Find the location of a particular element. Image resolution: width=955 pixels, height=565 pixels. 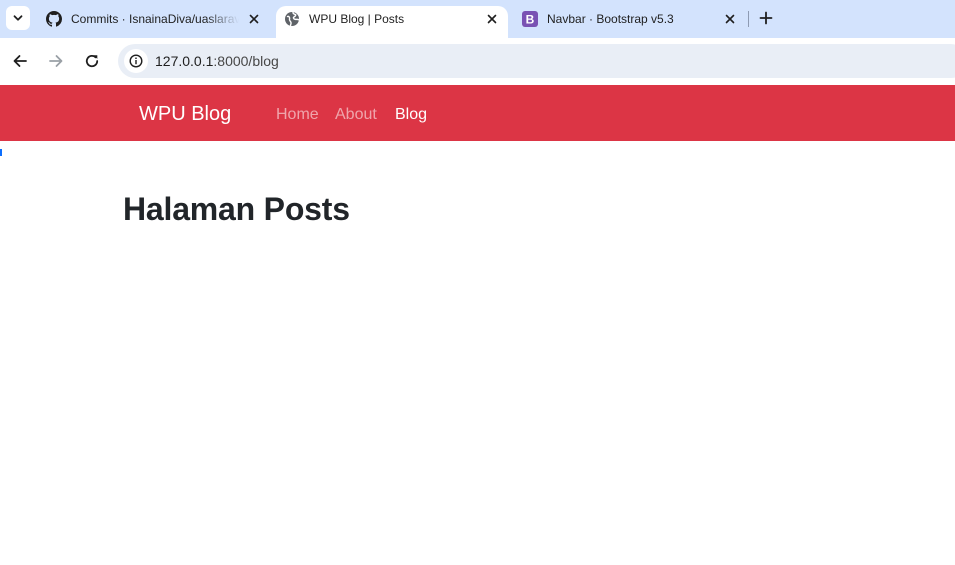

address-bar: 127.0.0.1:8000/blog is located at coordinates (536, 61).